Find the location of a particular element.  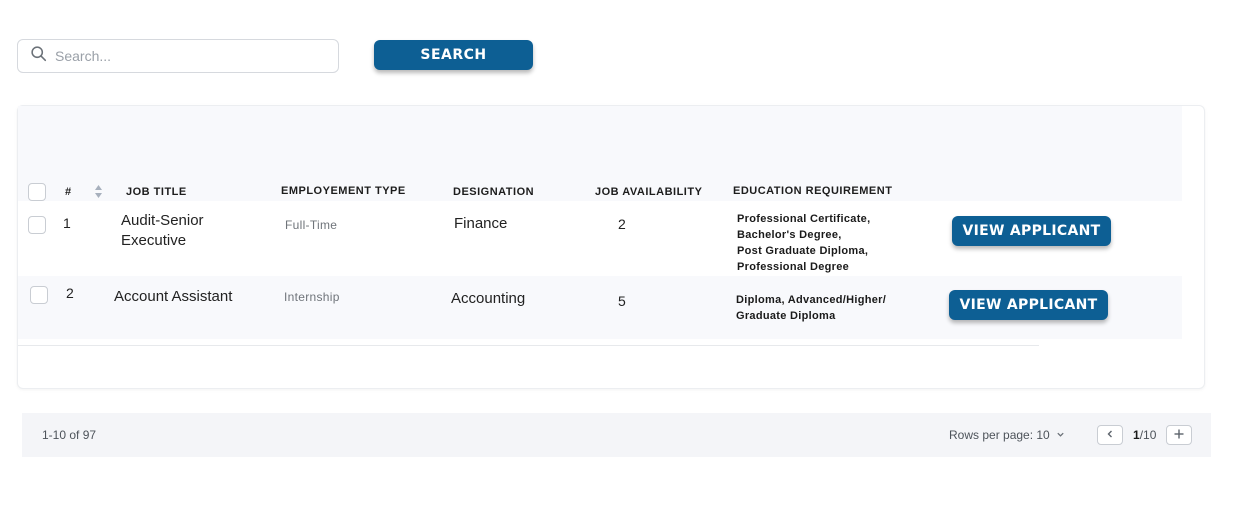

row-number: 1 is located at coordinates (67, 223).